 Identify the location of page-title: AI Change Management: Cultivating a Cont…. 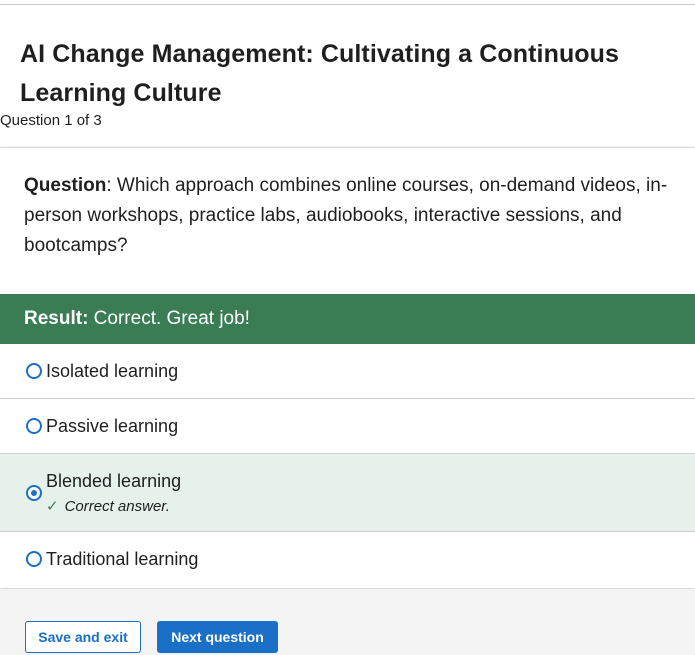
(320, 73).